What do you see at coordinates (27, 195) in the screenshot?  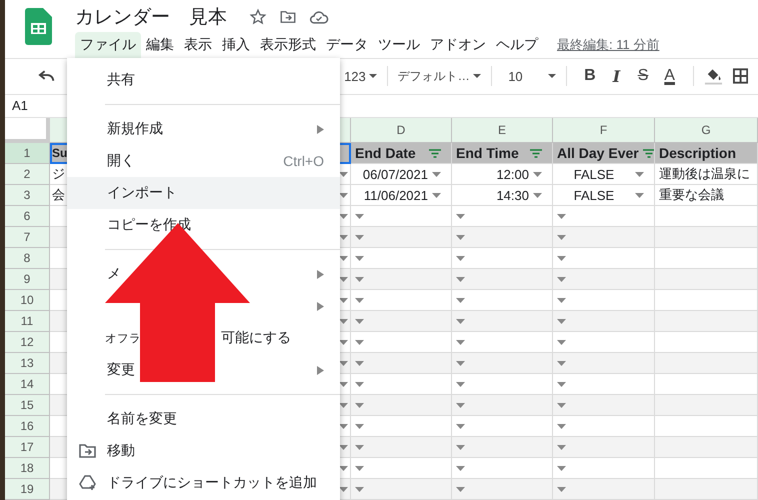 I see `row-number: 3` at bounding box center [27, 195].